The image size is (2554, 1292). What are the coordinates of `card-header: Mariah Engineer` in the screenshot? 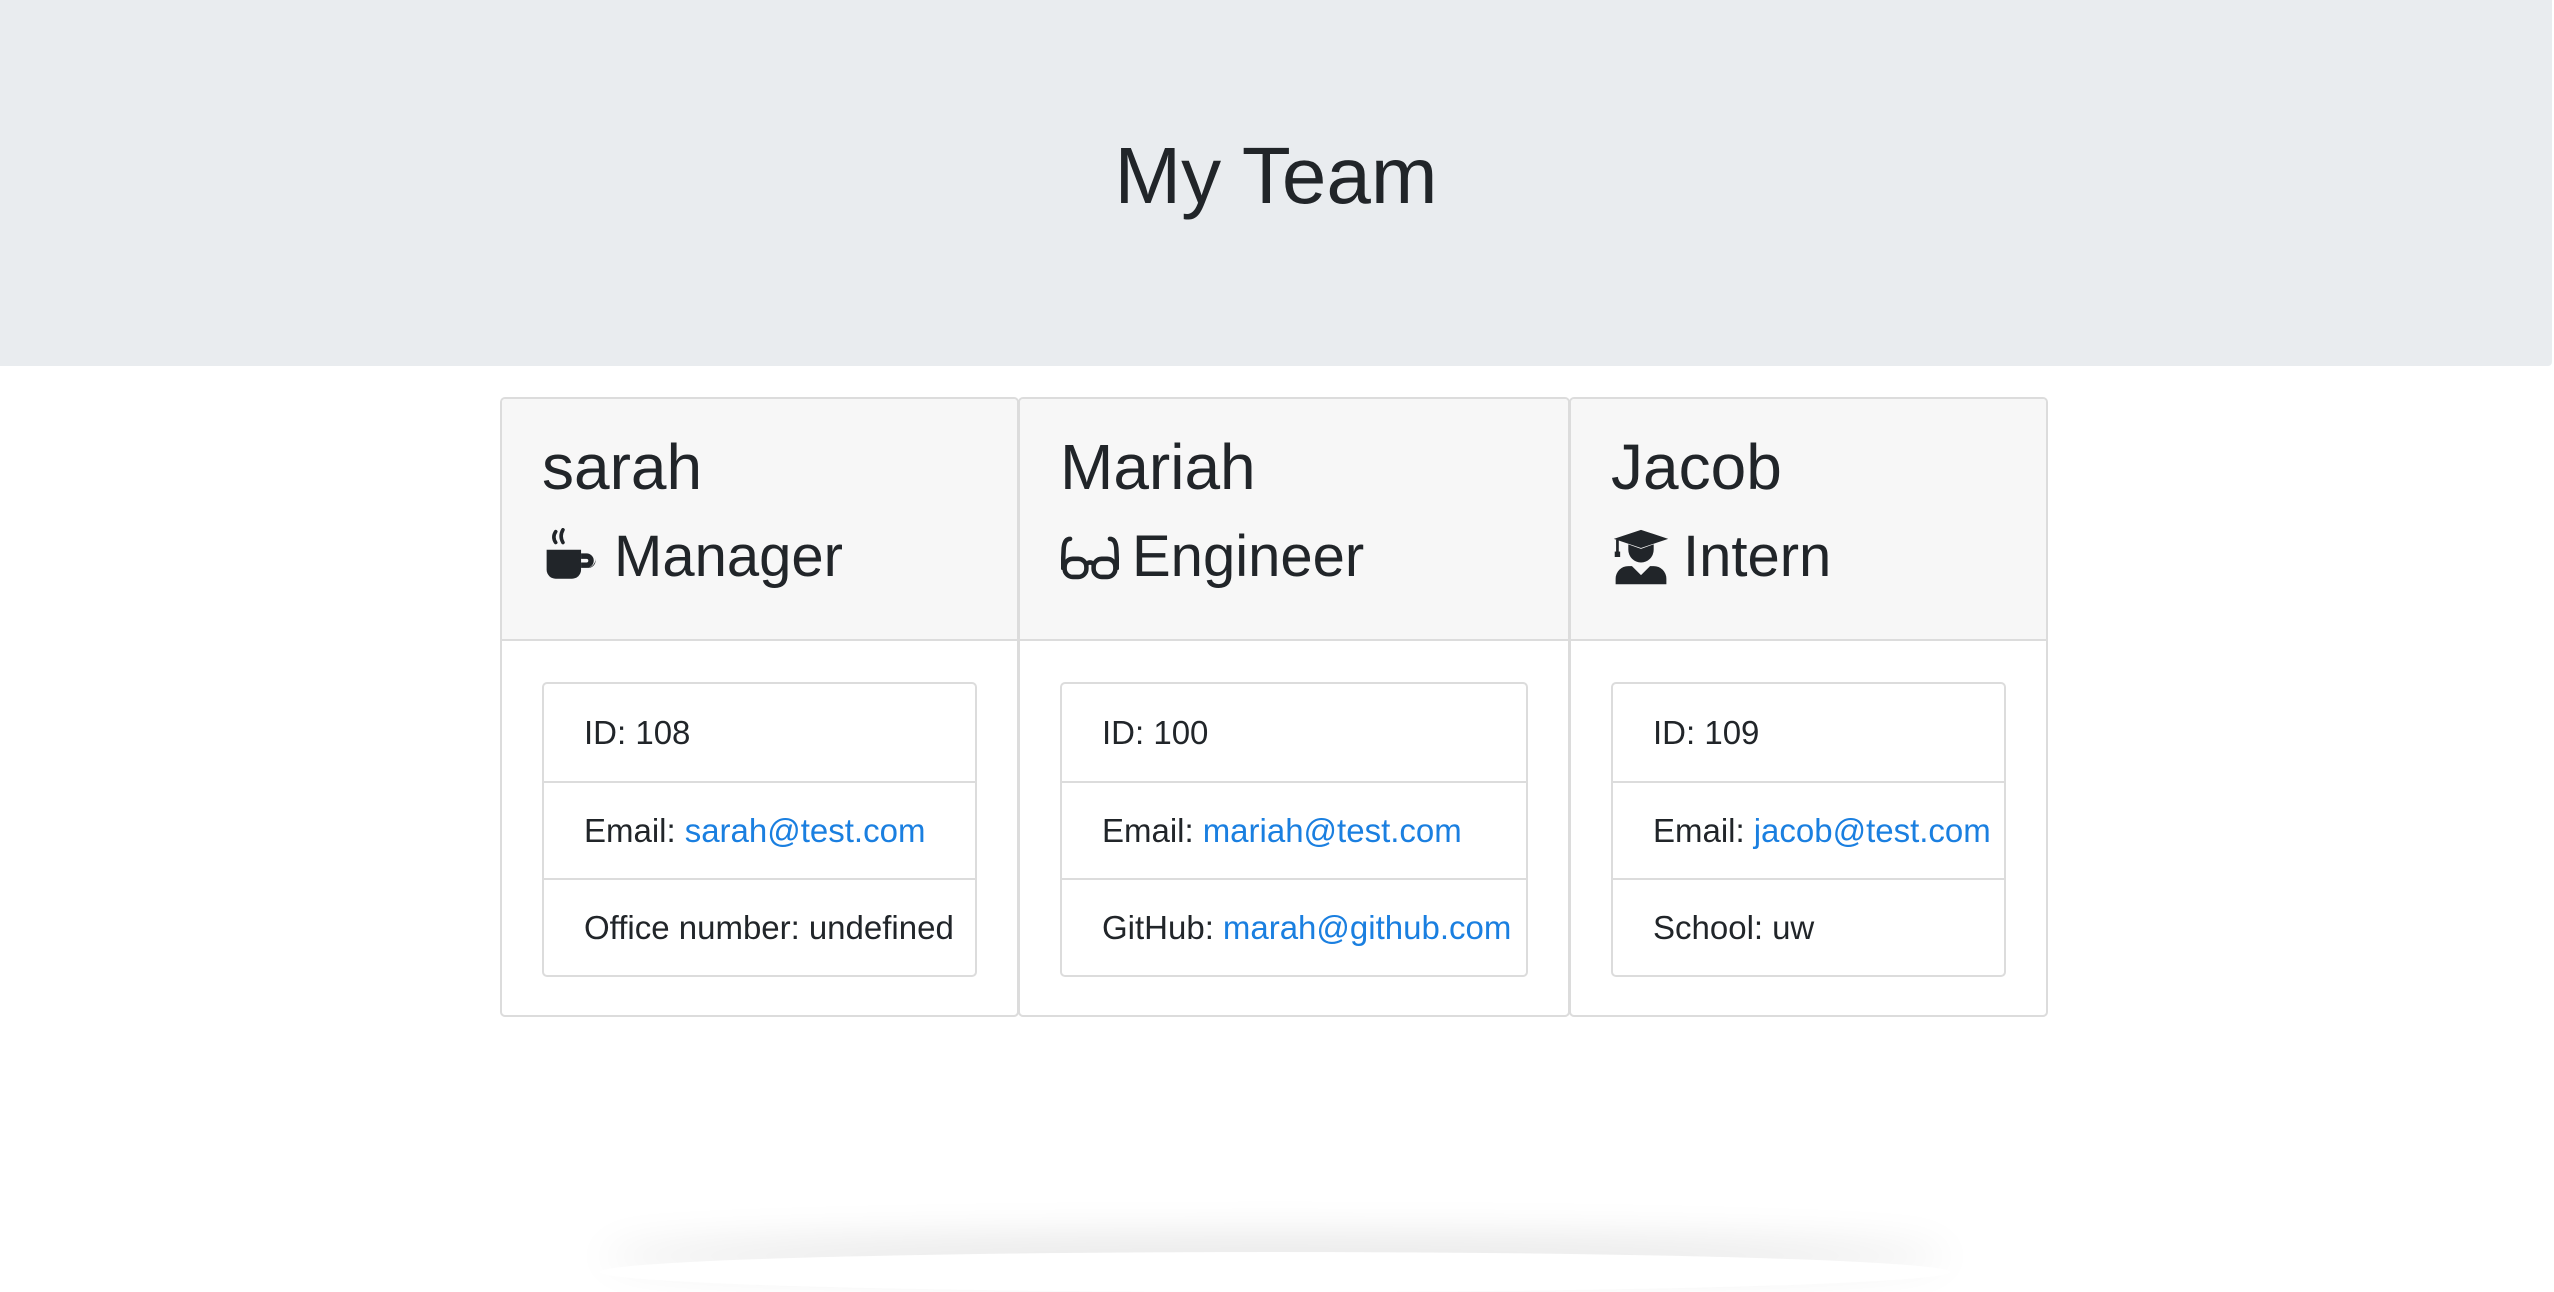 It's located at (1294, 520).